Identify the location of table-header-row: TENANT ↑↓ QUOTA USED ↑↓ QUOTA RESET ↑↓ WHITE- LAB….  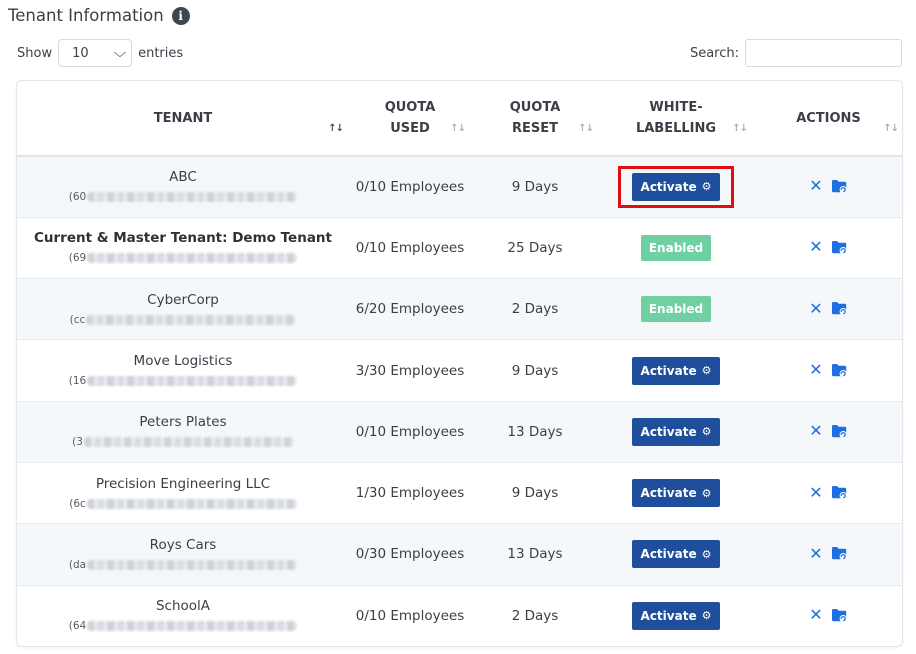
(459, 119).